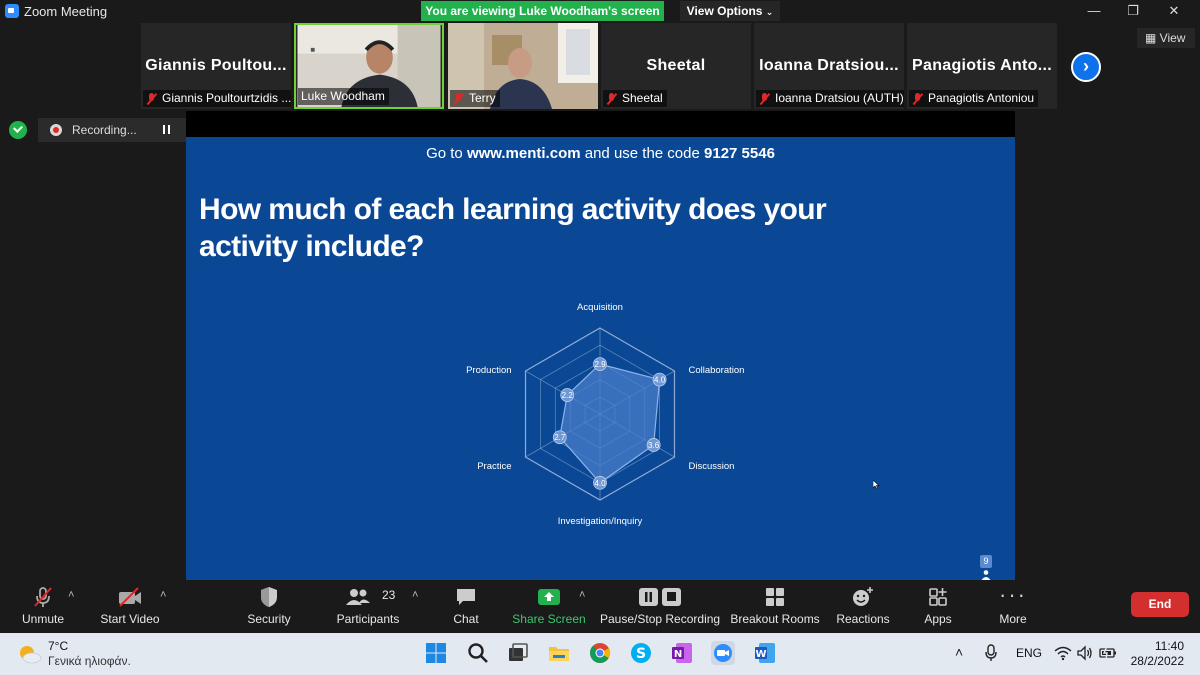  Describe the element at coordinates (523, 66) in the screenshot. I see `participant-tile: Terry` at that location.